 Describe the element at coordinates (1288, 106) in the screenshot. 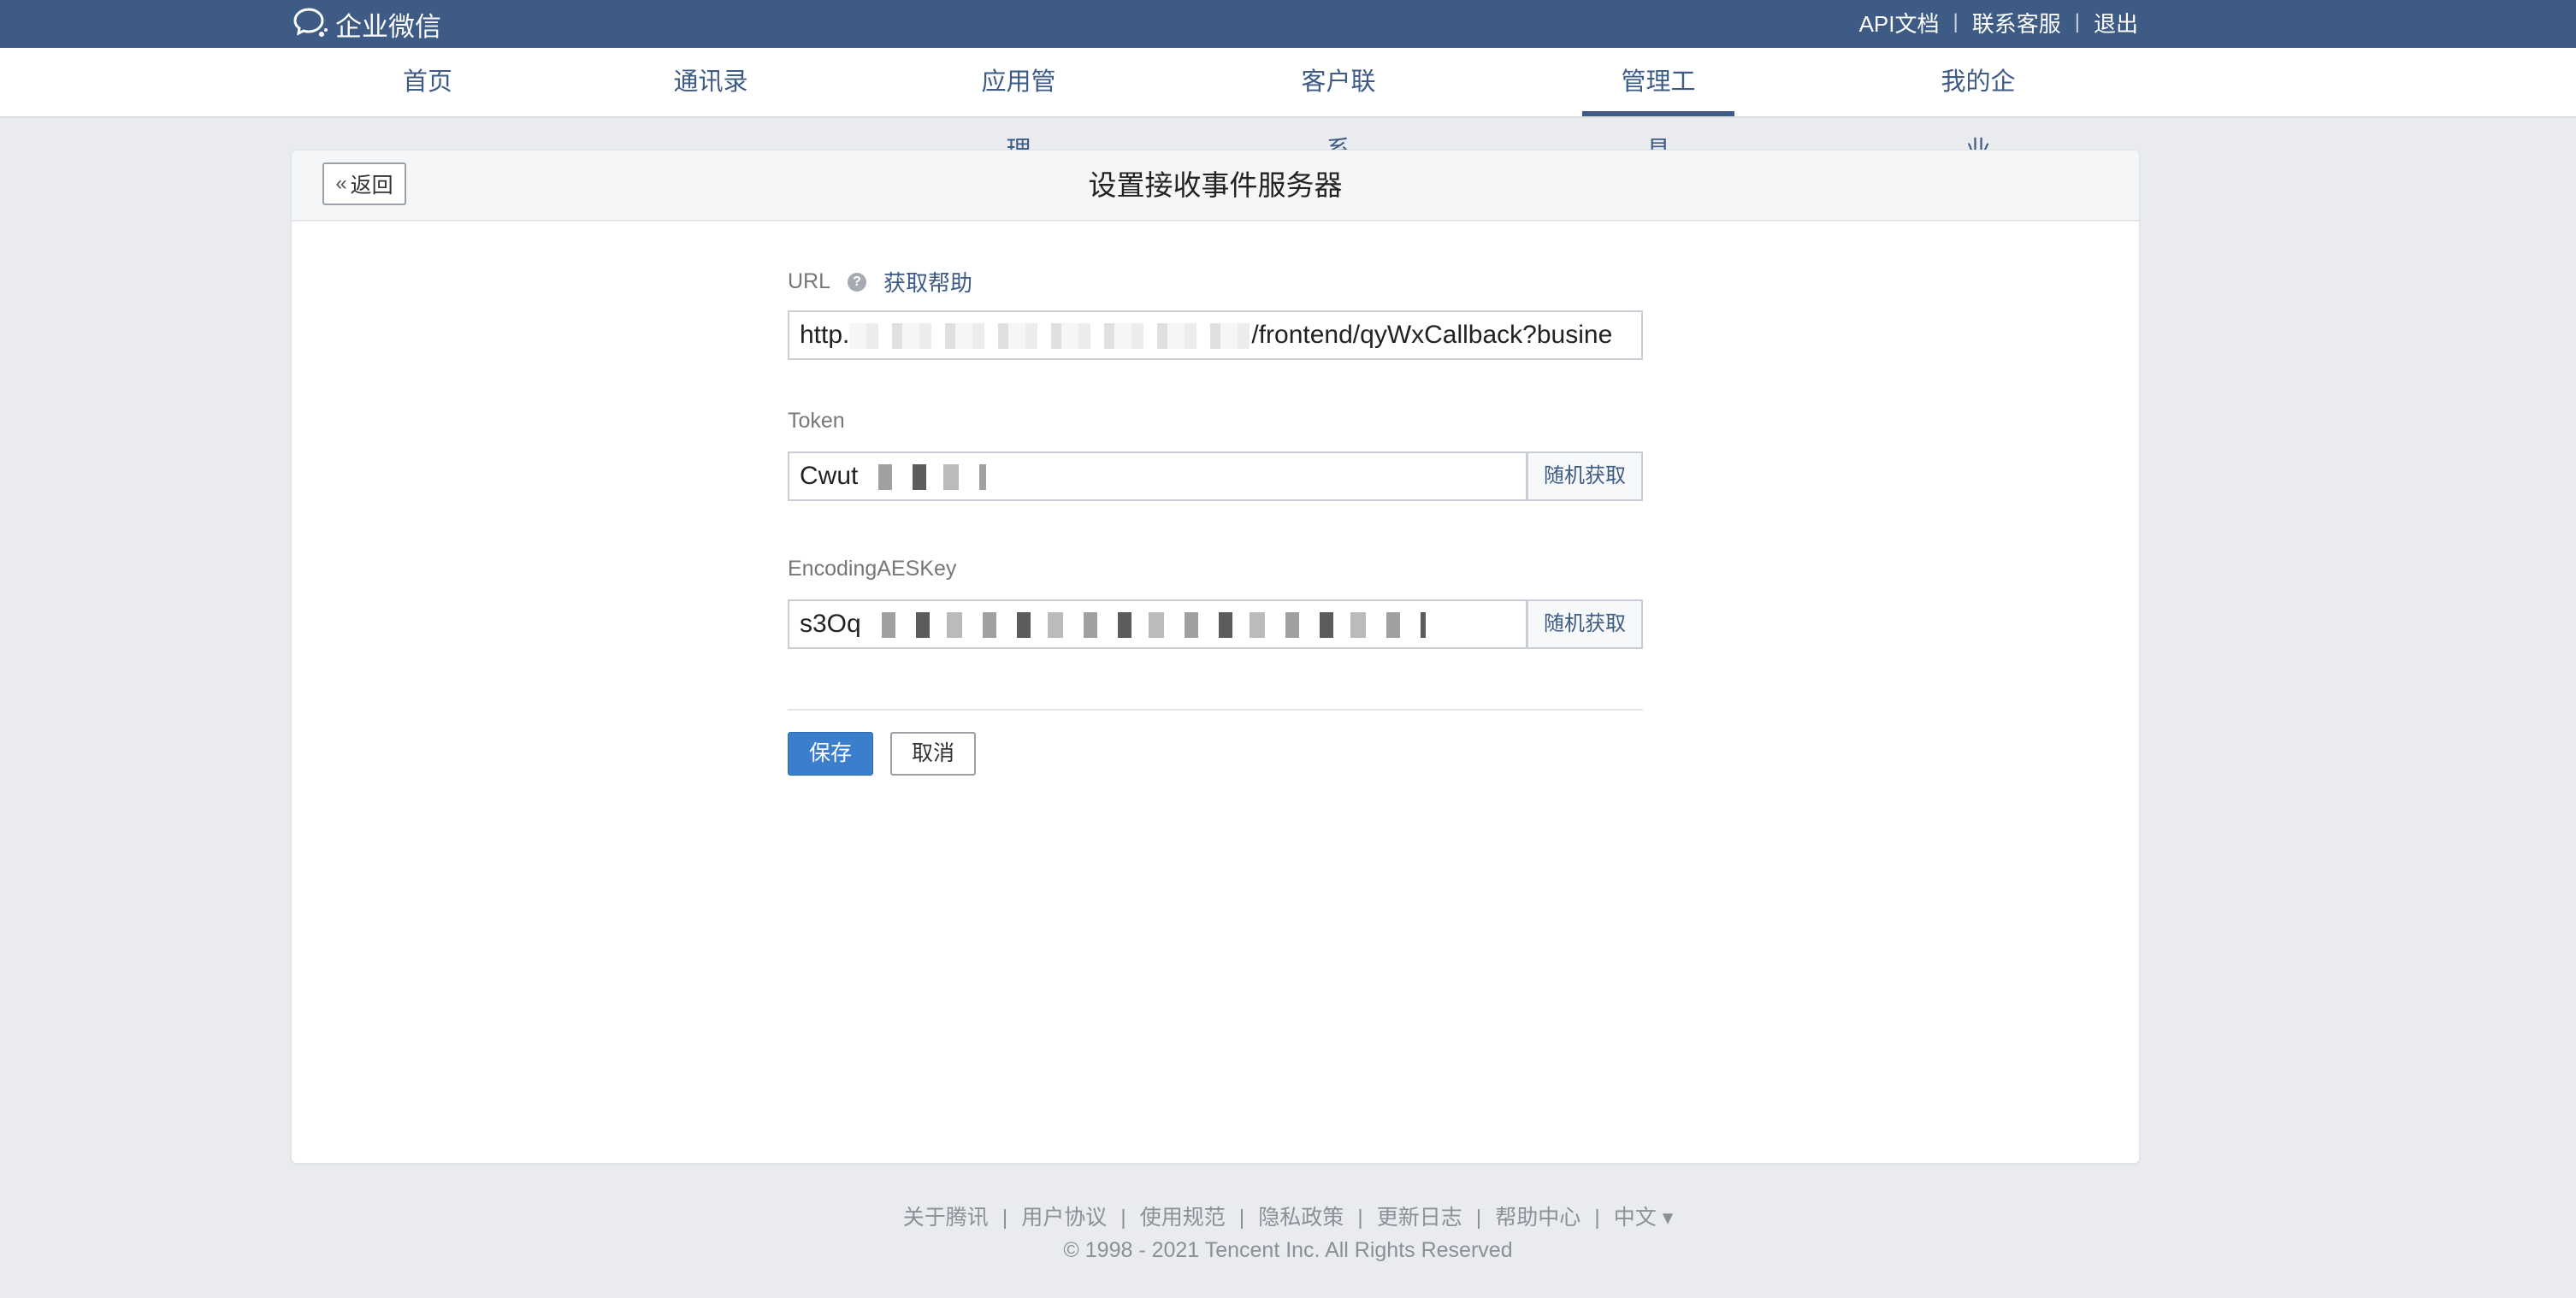

I see `main-nav: 首页 通讯录 应用管理 客户联系 管理工具 我的企业` at that location.